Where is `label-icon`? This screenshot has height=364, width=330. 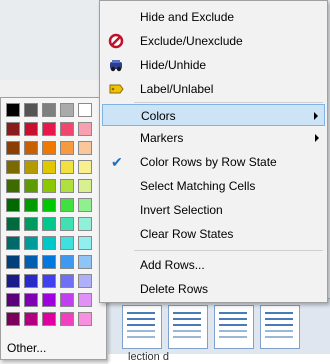
label-icon is located at coordinates (116, 89).